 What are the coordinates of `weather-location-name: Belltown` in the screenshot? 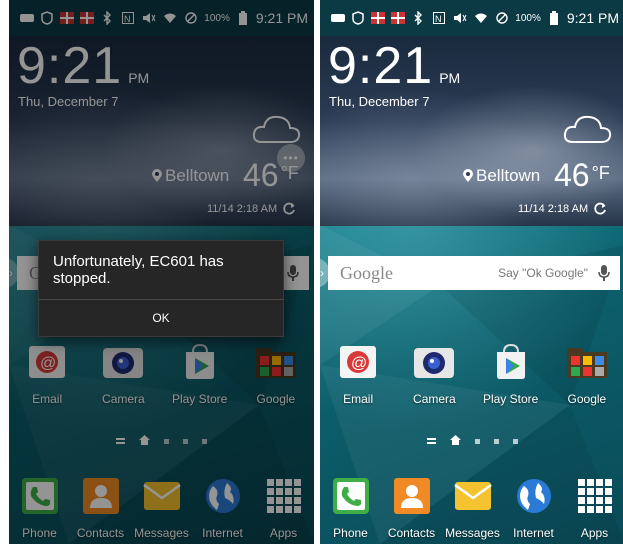 It's located at (508, 175).